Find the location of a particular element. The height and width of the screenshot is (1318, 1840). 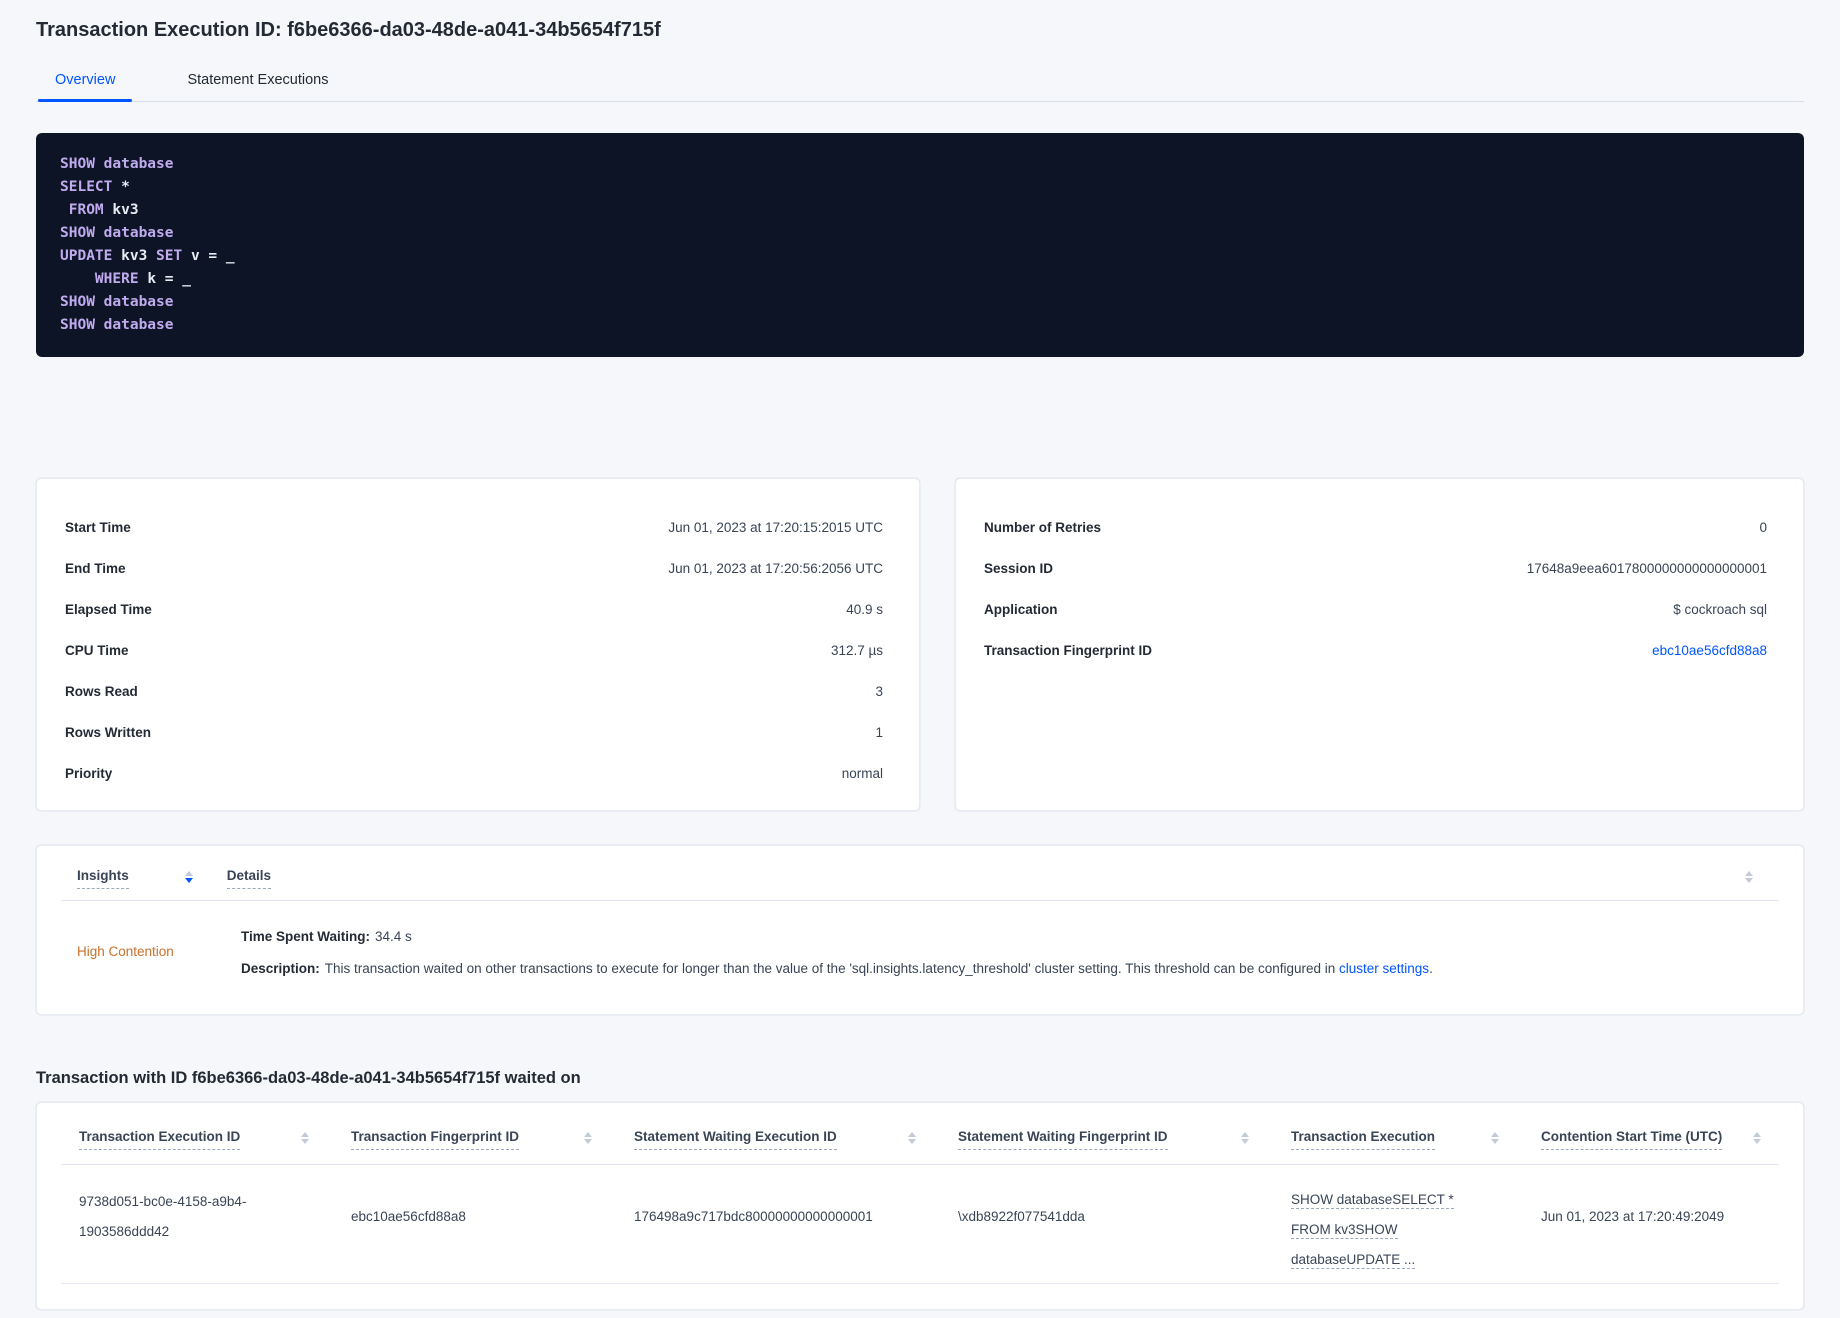

summary-row: Number of Retries 0 is located at coordinates (1375, 527).